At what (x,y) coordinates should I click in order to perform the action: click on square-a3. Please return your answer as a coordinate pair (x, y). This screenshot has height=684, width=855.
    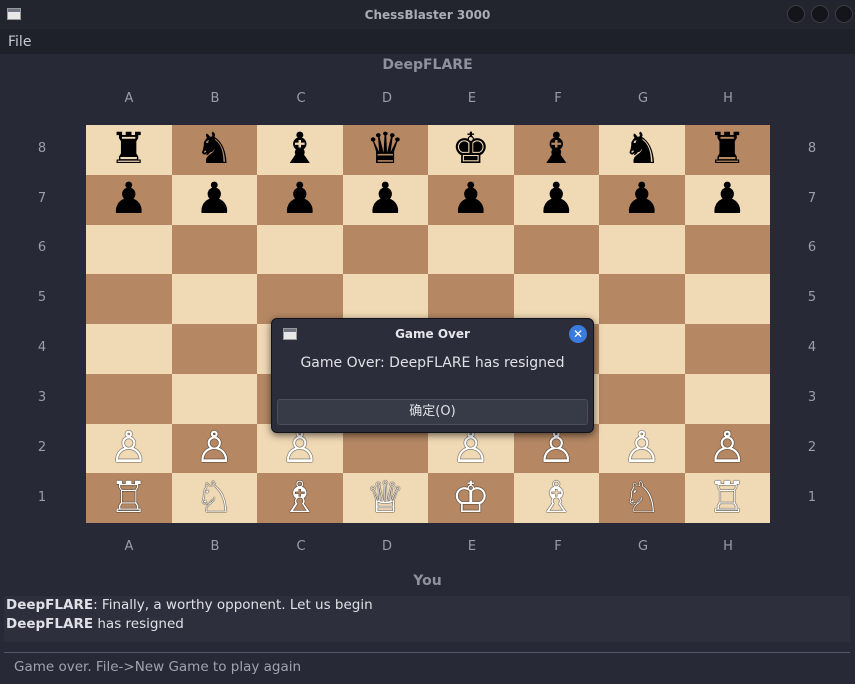
    Looking at the image, I should click on (129, 398).